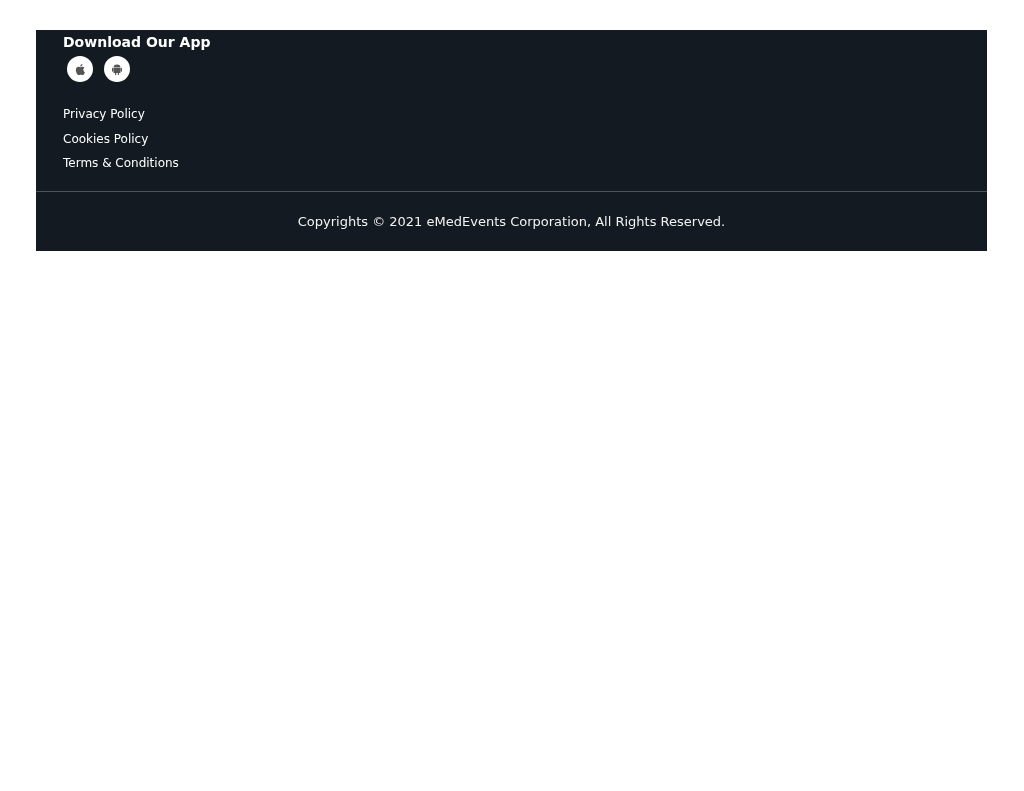 This screenshot has height=791, width=1024. Describe the element at coordinates (104, 115) in the screenshot. I see `footer-link: Privacy Policy` at that location.